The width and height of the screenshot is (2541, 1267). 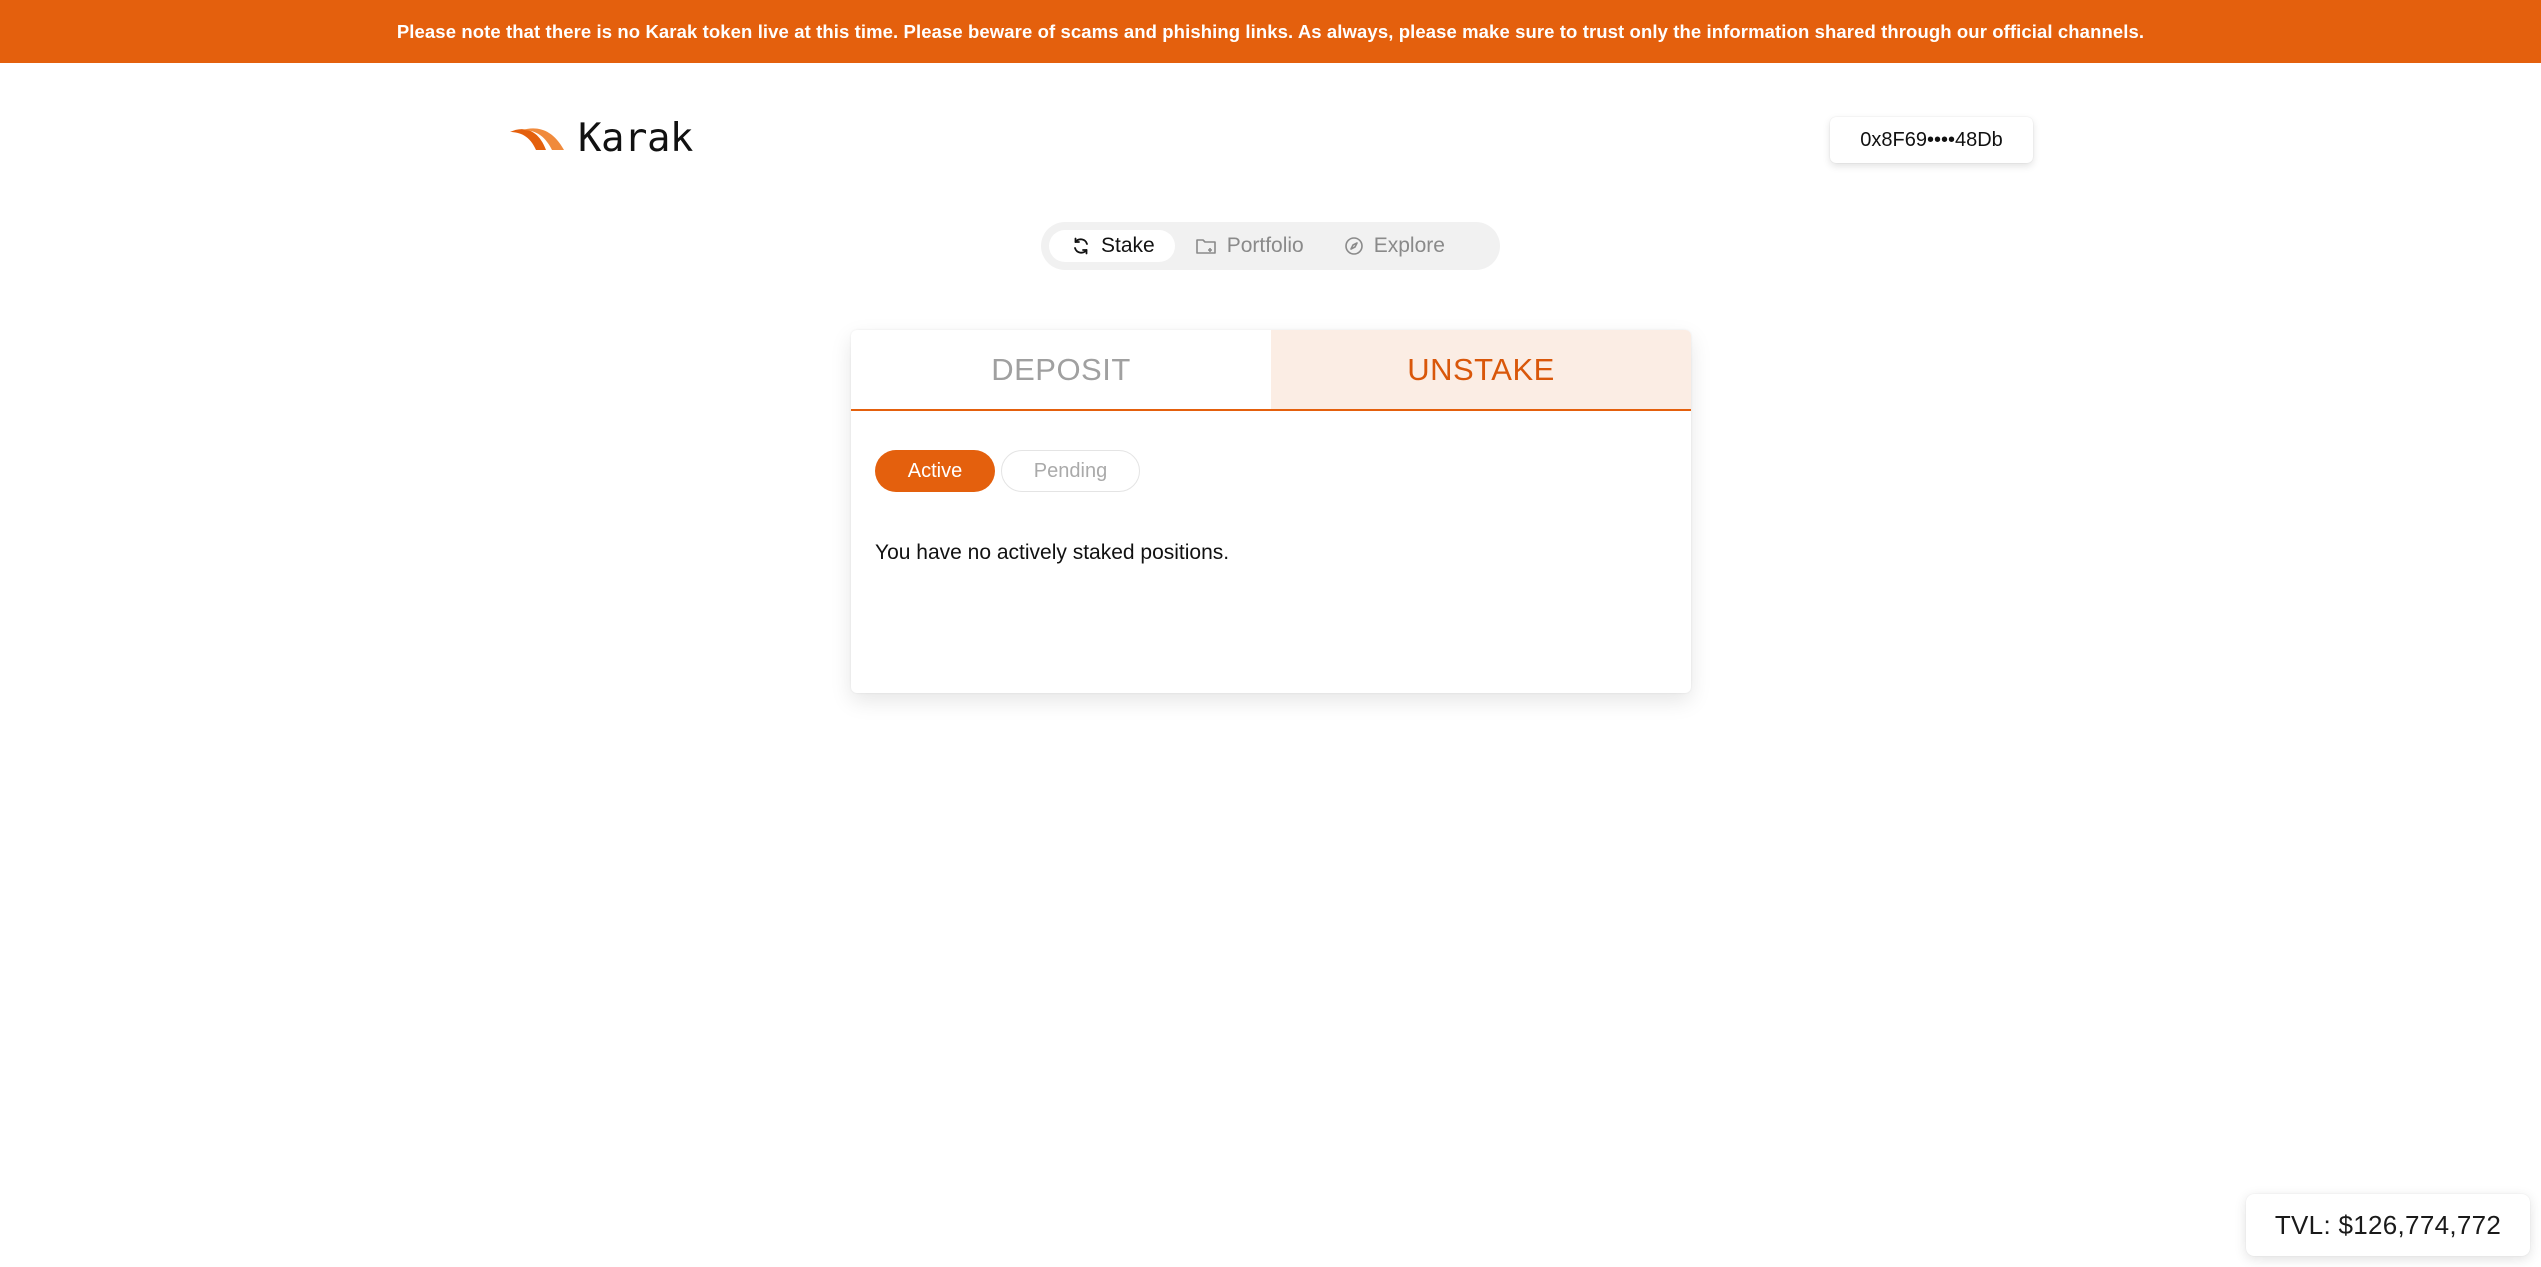 What do you see at coordinates (635, 138) in the screenshot?
I see `logo-text: Karak` at bounding box center [635, 138].